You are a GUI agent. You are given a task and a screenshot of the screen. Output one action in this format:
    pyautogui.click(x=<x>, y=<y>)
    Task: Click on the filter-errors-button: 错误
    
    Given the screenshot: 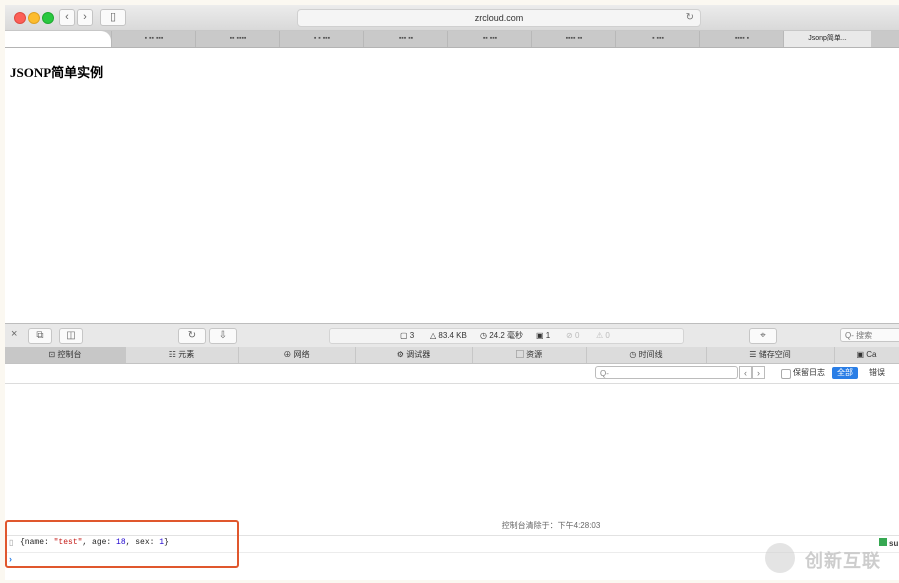 What is the action you would take?
    pyautogui.click(x=877, y=373)
    